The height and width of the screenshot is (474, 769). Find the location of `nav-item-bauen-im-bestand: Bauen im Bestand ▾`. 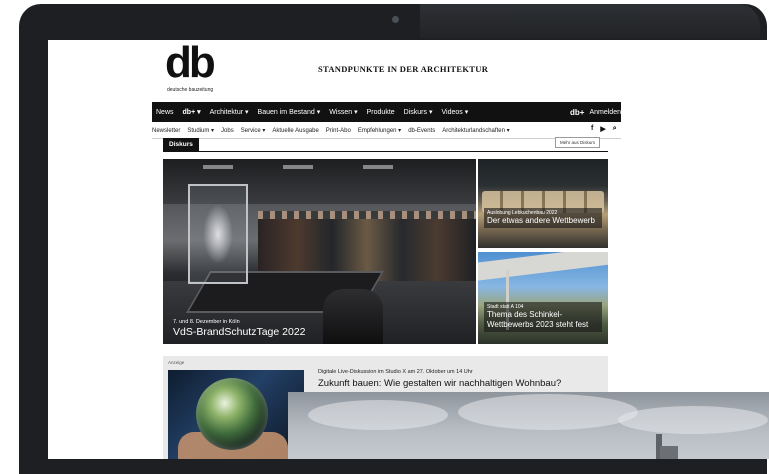

nav-item-bauen-im-bestand: Bauen im Bestand ▾ is located at coordinates (289, 112).